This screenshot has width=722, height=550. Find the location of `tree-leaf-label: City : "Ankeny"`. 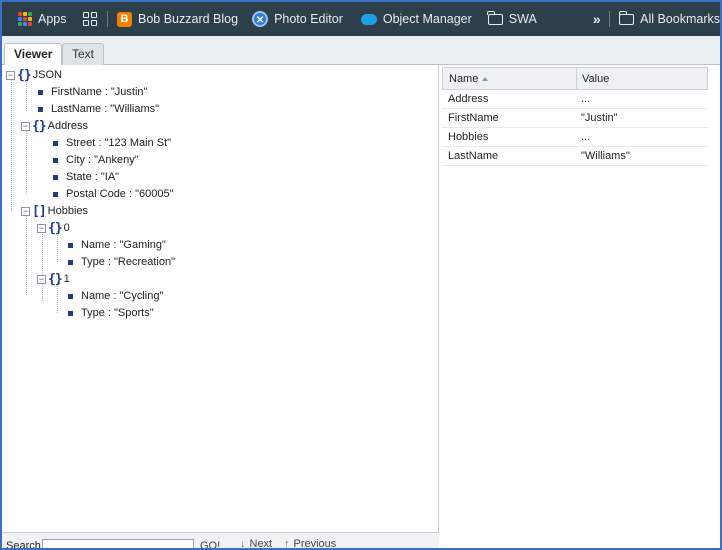

tree-leaf-label: City : "Ankeny" is located at coordinates (102, 160).